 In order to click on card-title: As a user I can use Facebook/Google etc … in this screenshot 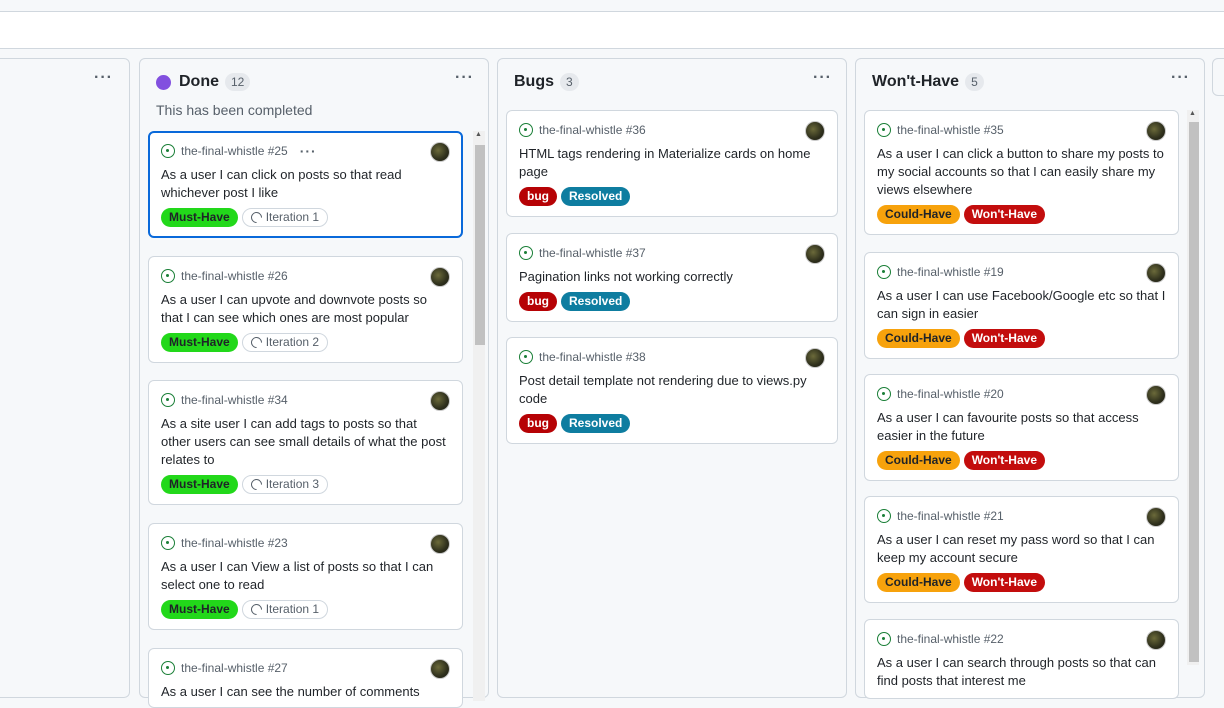, I will do `click(1021, 305)`.